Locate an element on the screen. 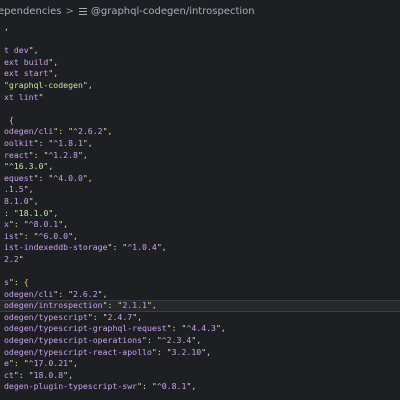 The width and height of the screenshot is (400, 400). code-line: { is located at coordinates (200, 121).